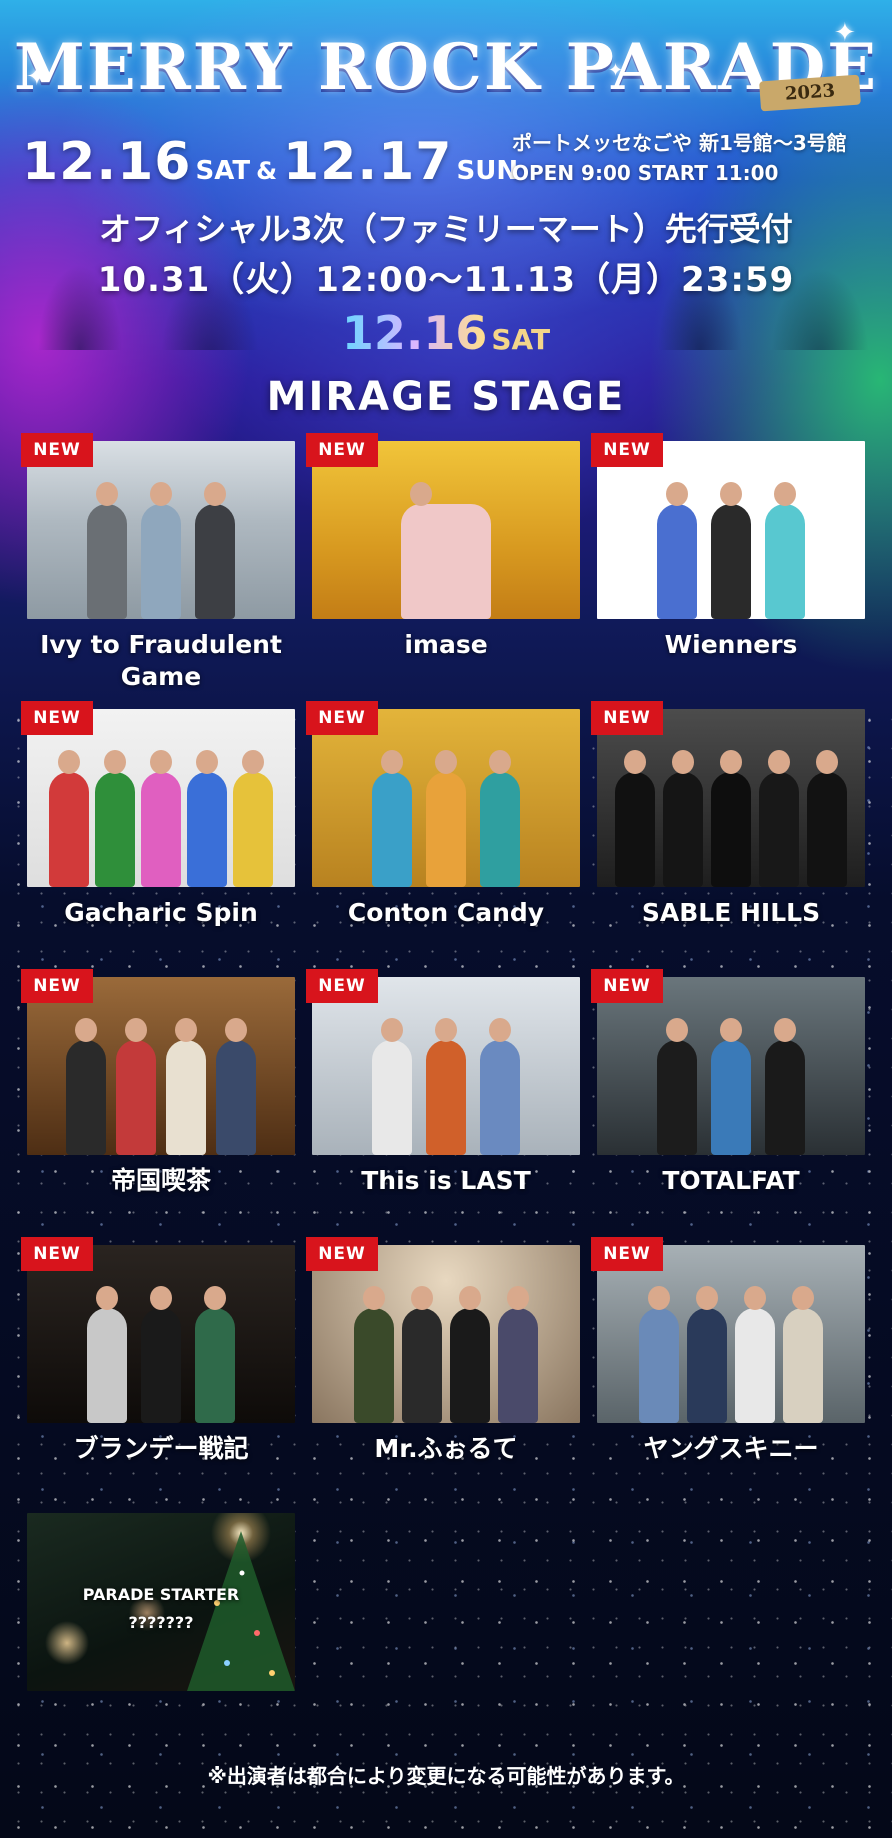 The width and height of the screenshot is (892, 1838). What do you see at coordinates (368, 162) in the screenshot?
I see `date-2: 12.17` at bounding box center [368, 162].